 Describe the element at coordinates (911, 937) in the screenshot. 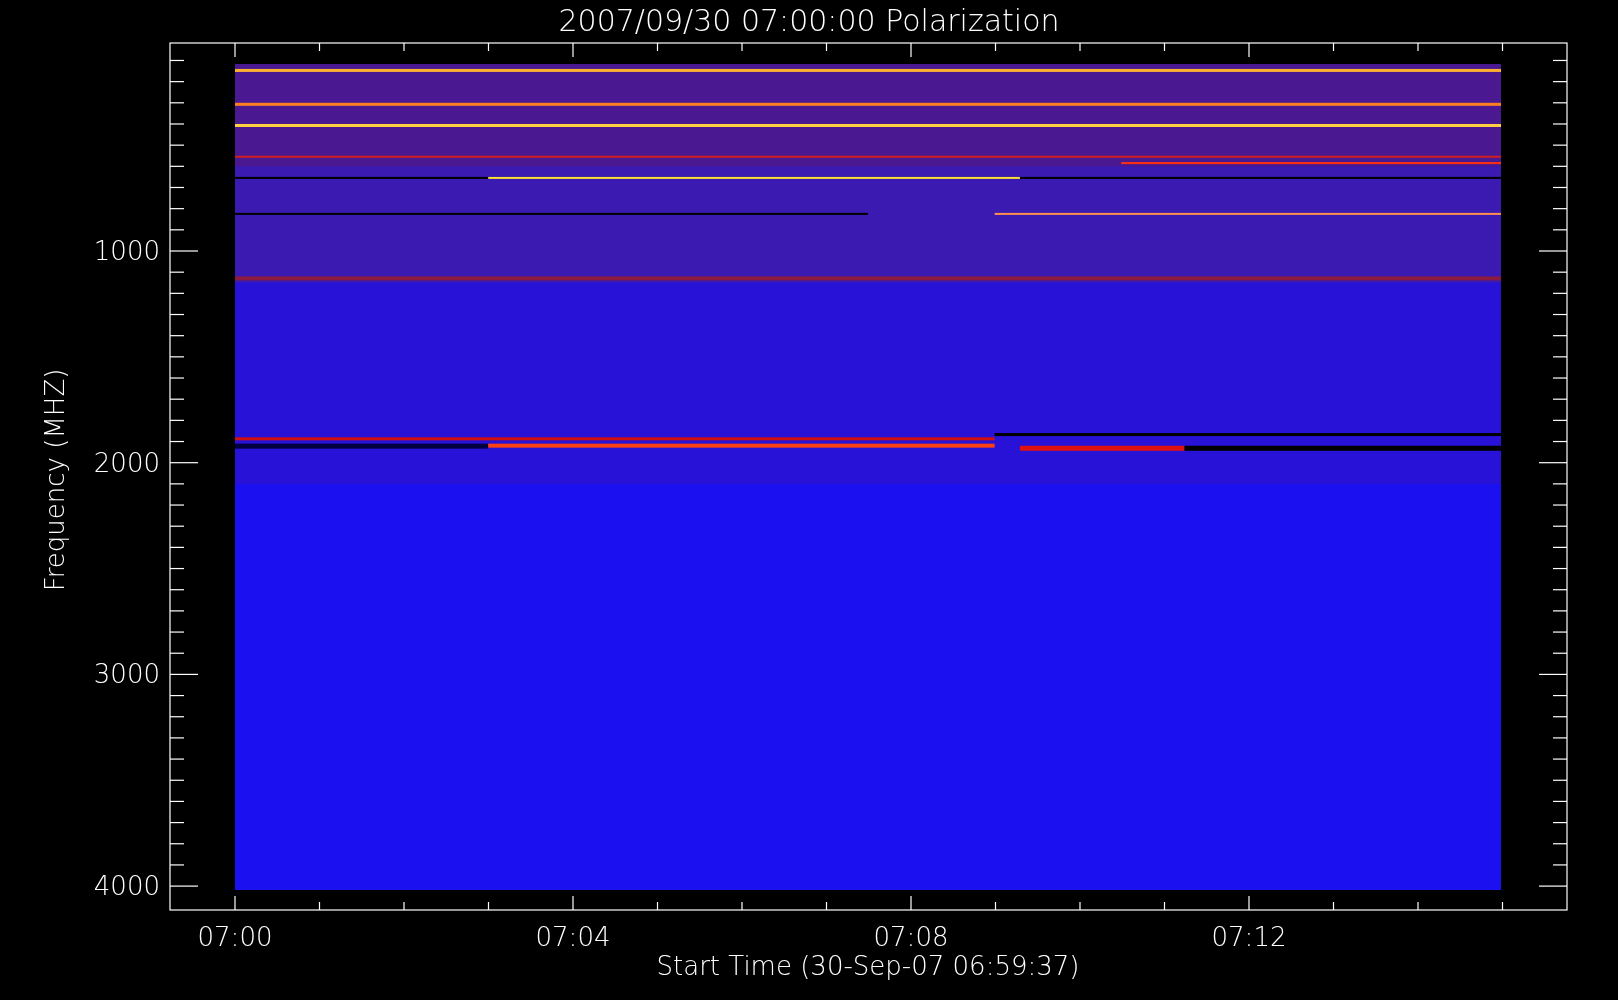

I see `x-tick-label: 07:08` at that location.